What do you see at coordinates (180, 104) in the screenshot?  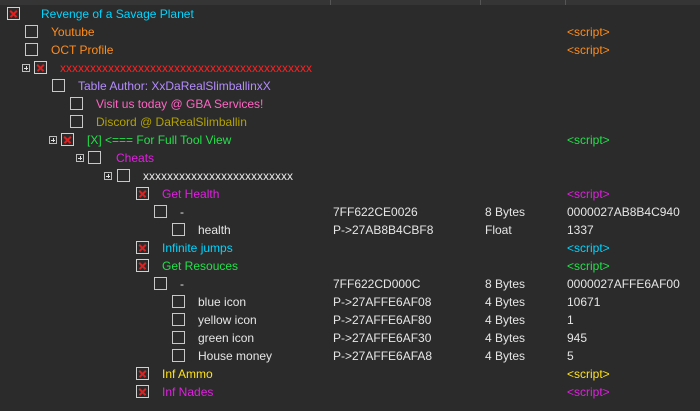 I see `row-description: Visit us today @ GBA Services!` at bounding box center [180, 104].